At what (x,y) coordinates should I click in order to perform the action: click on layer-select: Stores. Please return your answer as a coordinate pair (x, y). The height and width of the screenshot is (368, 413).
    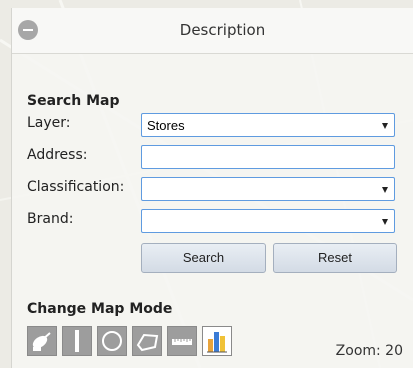
    Looking at the image, I should click on (268, 125).